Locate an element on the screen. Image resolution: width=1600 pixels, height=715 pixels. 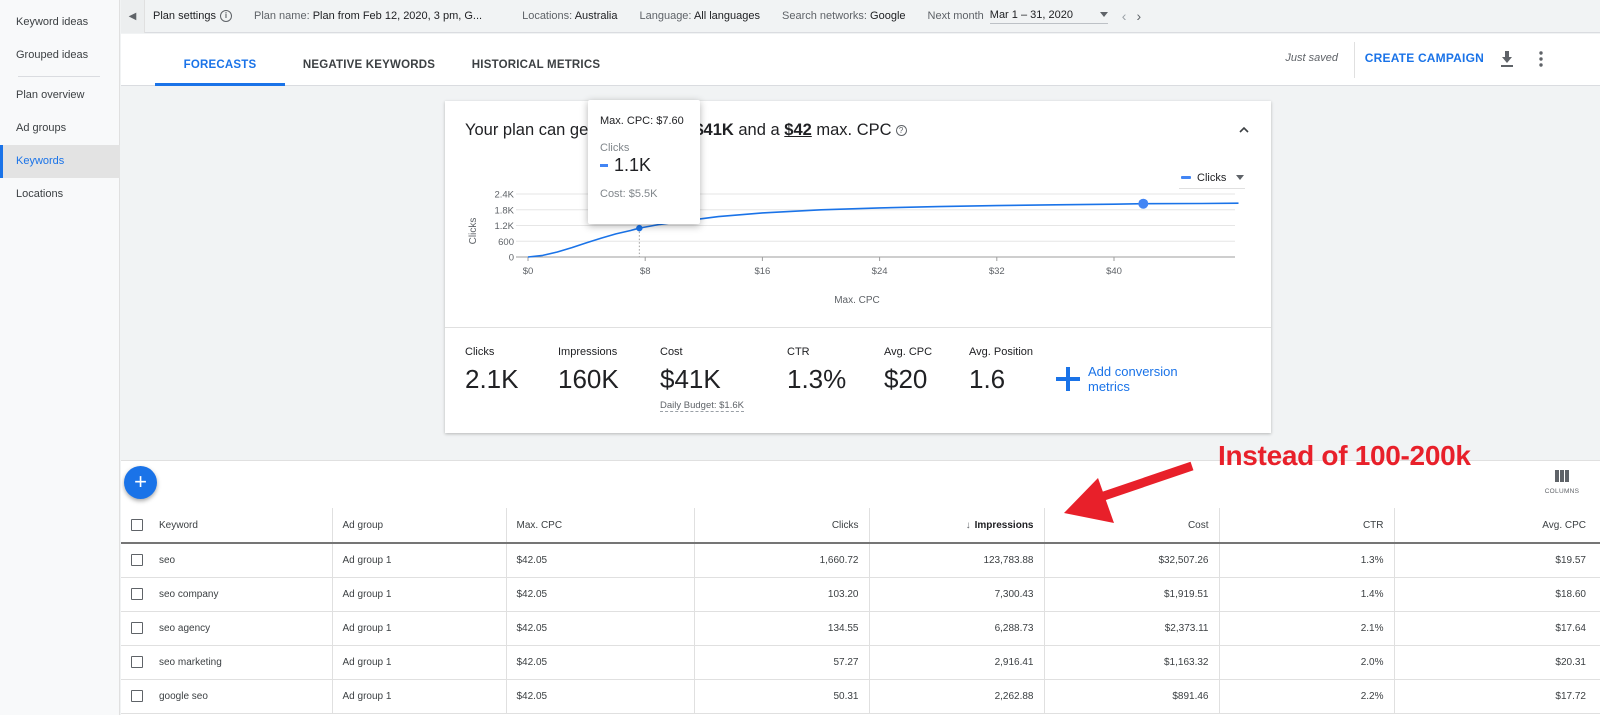
daily-budget: Daily Budget: $1.6K is located at coordinates (702, 406).